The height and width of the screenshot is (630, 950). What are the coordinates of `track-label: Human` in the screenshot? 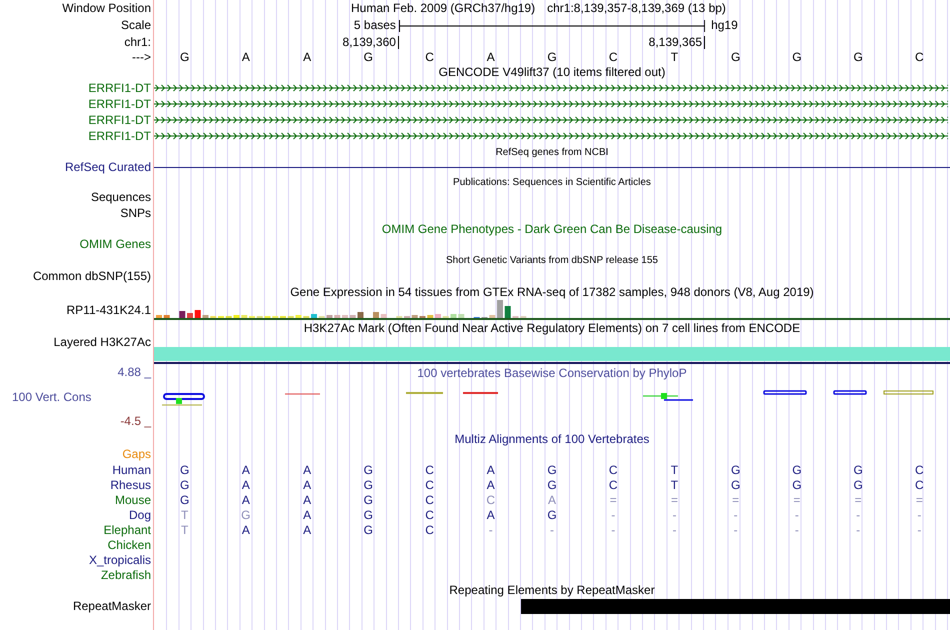 It's located at (131, 470).